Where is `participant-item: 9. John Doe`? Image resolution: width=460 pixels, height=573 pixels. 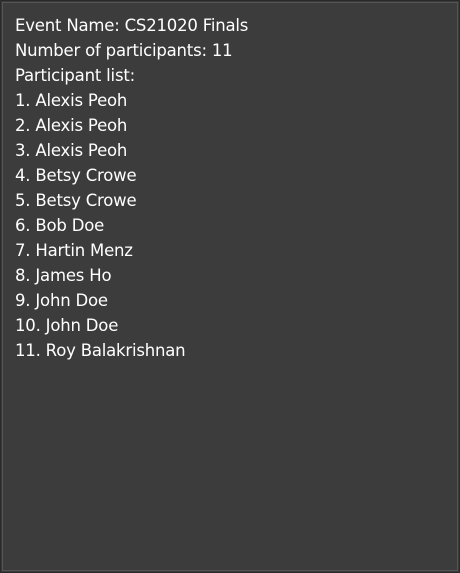
participant-item: 9. John Doe is located at coordinates (61, 300).